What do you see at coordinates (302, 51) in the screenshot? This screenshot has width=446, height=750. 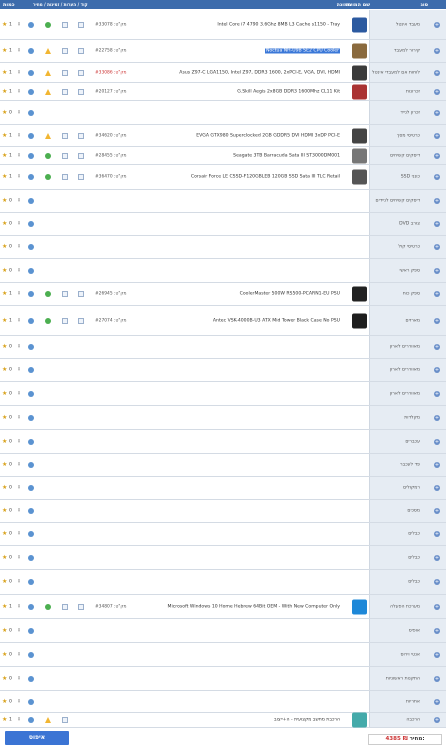 I see `product-name: Noctua NH-U9B SE2 CPU Cooler` at bounding box center [302, 51].